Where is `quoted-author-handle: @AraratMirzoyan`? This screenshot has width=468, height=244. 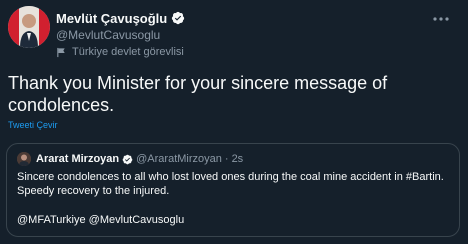
quoted-author-handle: @AraratMirzoyan is located at coordinates (179, 159).